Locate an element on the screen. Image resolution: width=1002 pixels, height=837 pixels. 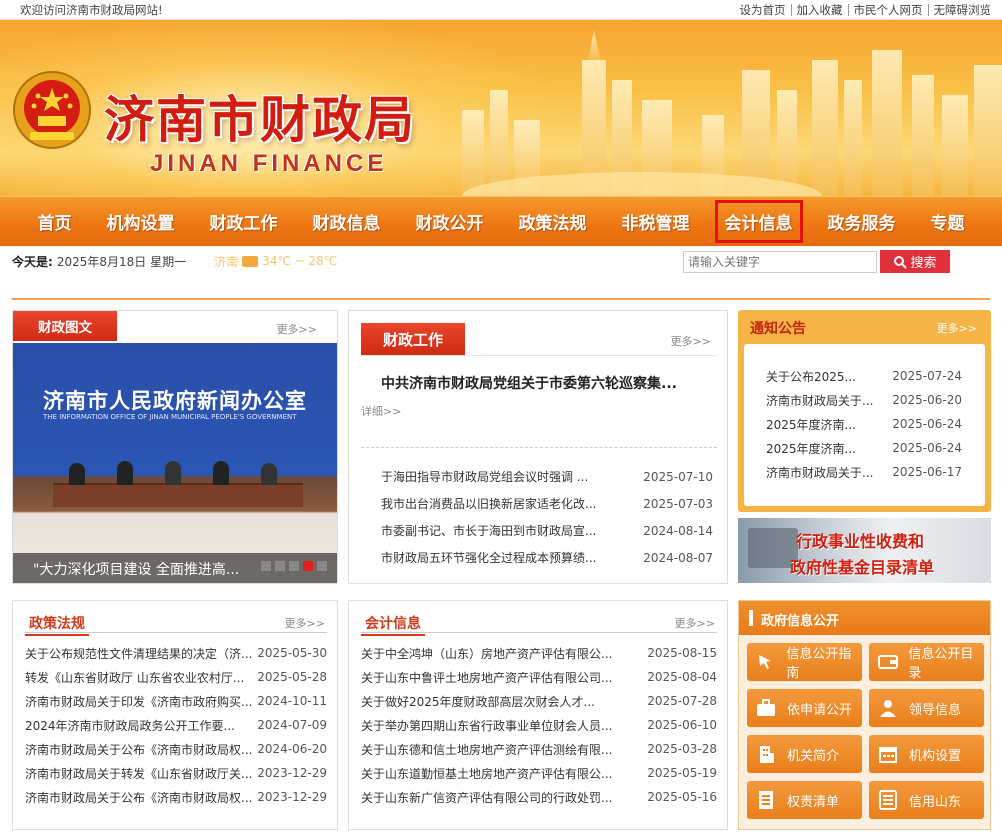
fee-banner-line1: 行政事业性收费和 is located at coordinates (860, 541).